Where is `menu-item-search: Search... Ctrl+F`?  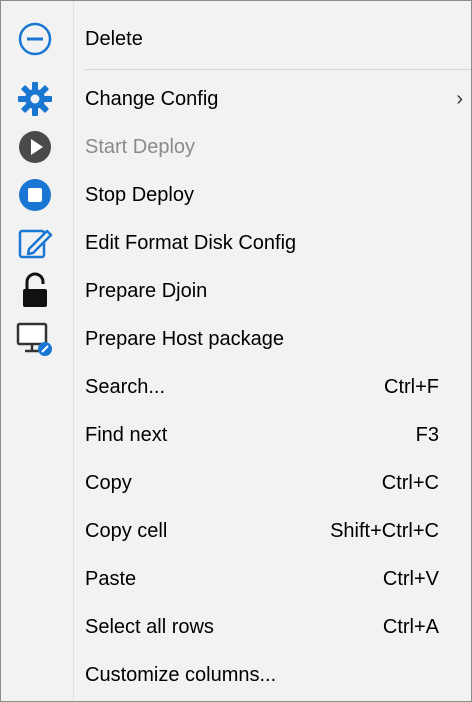
menu-item-search: Search... Ctrl+F is located at coordinates (236, 387).